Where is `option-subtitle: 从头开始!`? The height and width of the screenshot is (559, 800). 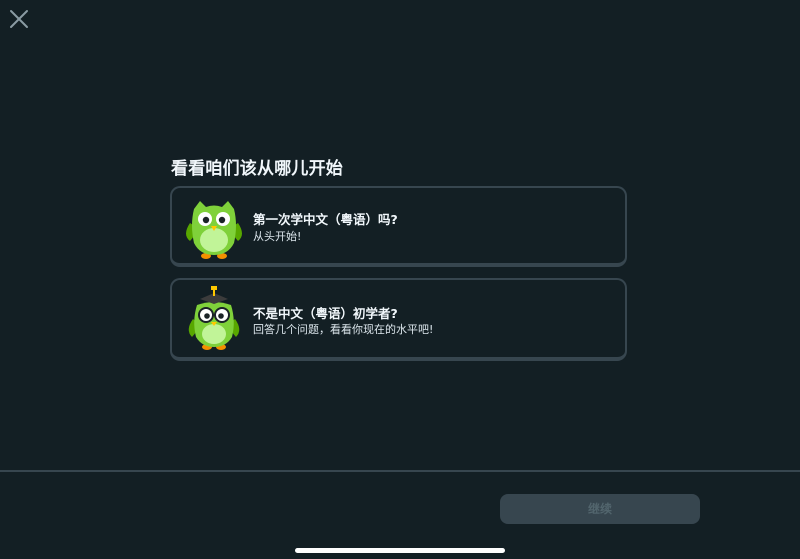
option-subtitle: 从头开始! is located at coordinates (277, 236).